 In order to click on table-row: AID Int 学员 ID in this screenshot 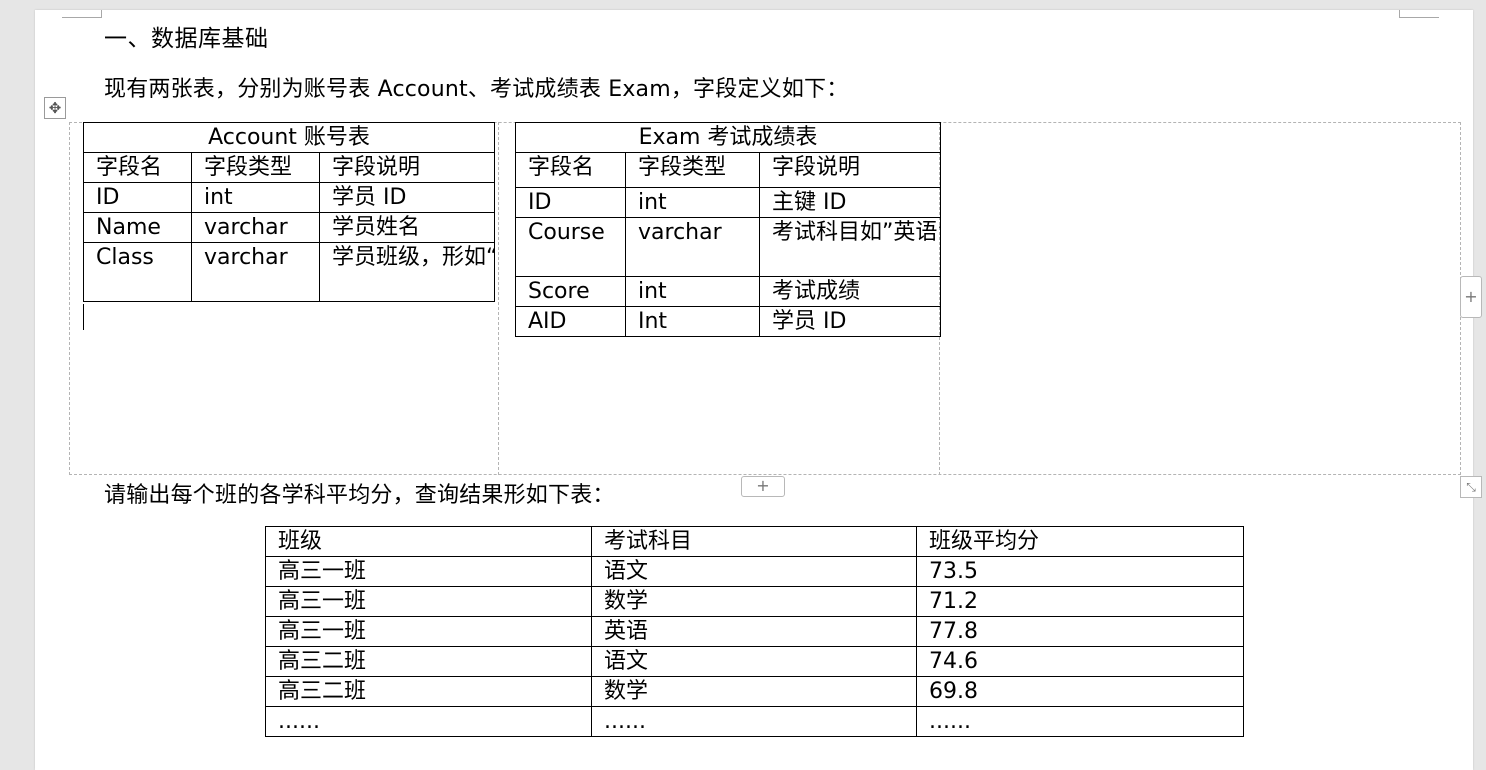, I will do `click(728, 321)`.